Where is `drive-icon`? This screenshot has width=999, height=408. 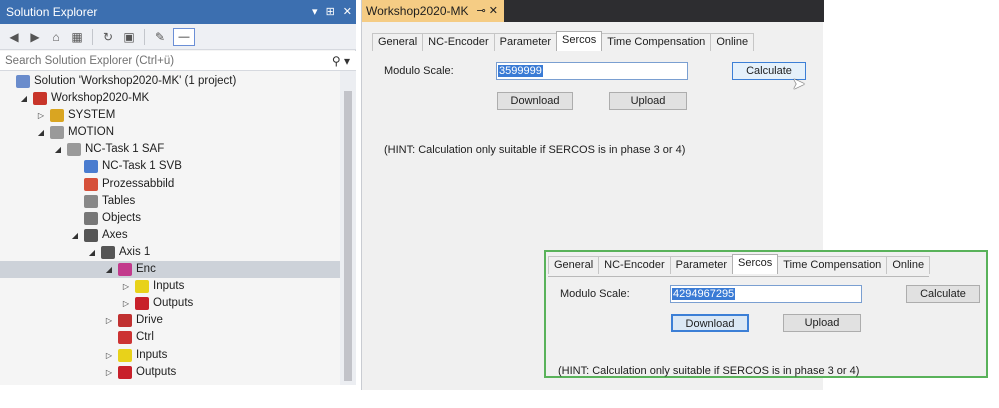 drive-icon is located at coordinates (125, 321).